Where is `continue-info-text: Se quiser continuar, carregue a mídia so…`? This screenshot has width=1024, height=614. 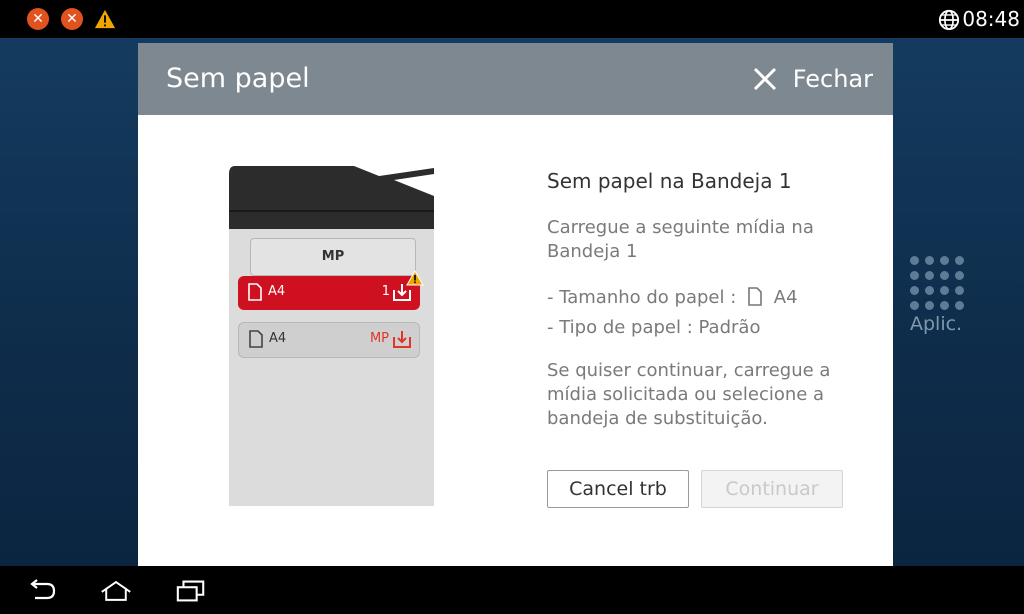
continue-info-text: Se quiser continuar, carregue a mídia so… is located at coordinates (689, 394).